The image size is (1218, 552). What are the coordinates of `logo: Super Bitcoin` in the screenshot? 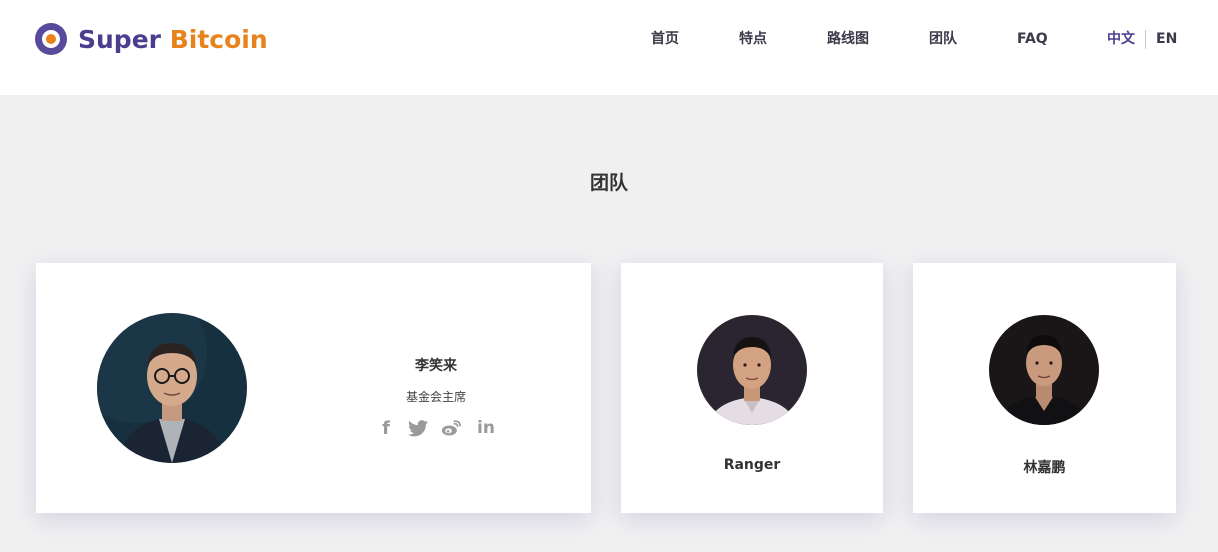 It's located at (151, 39).